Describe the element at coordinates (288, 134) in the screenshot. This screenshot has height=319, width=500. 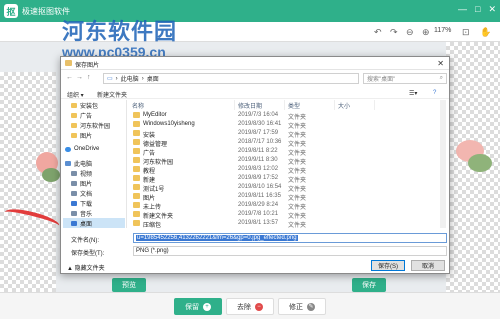
I see `file-row: 安装 2019/8/7 17:59 文件夹` at that location.